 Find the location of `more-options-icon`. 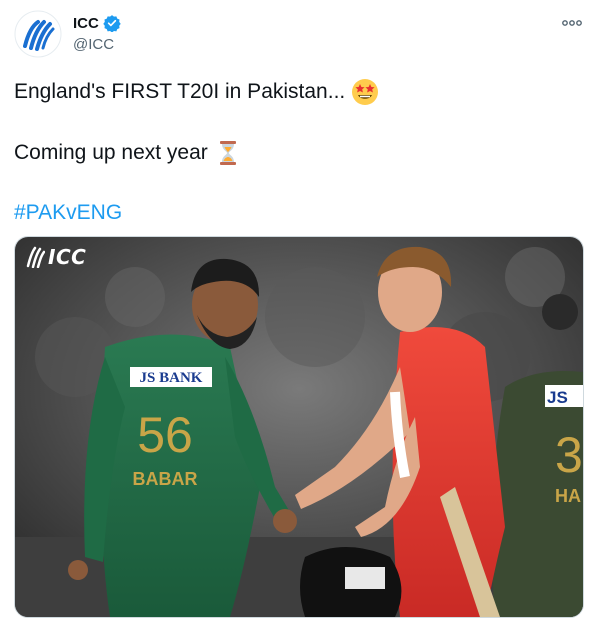

more-options-icon is located at coordinates (572, 23).